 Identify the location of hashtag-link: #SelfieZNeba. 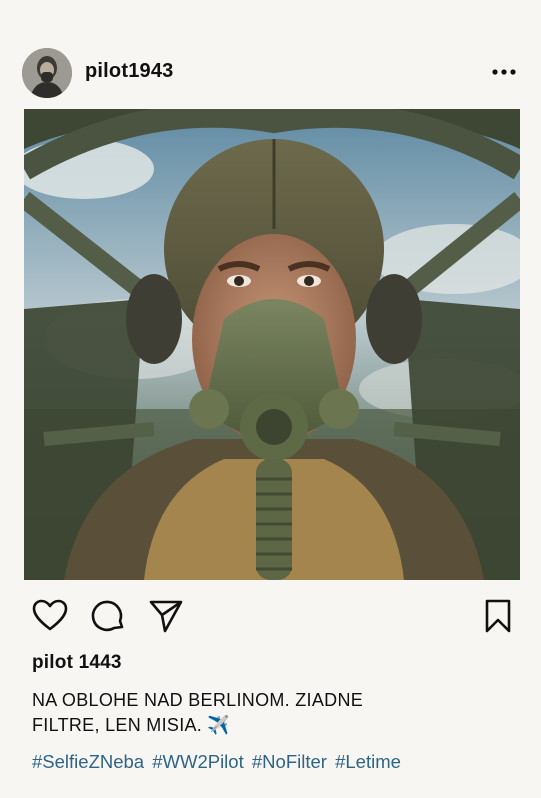
(88, 761).